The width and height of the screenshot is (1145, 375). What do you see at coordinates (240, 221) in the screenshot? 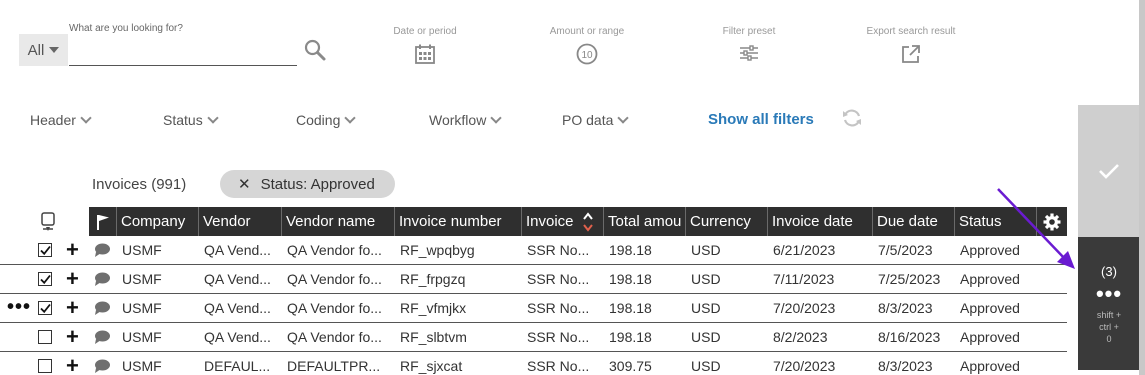
I see `column-header-vendor: Vendor` at bounding box center [240, 221].